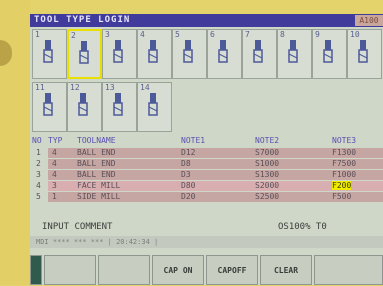 The height and width of the screenshot is (286, 383). Describe the element at coordinates (267, 140) in the screenshot. I see `header-note2: NOTE2` at that location.